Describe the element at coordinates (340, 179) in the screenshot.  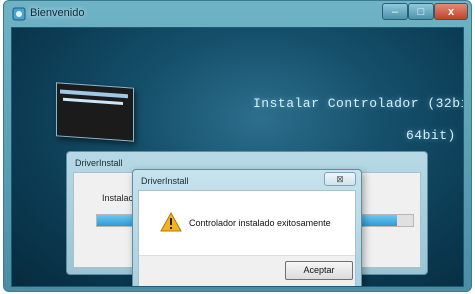
I see `dialog-close-button: ⊠` at that location.